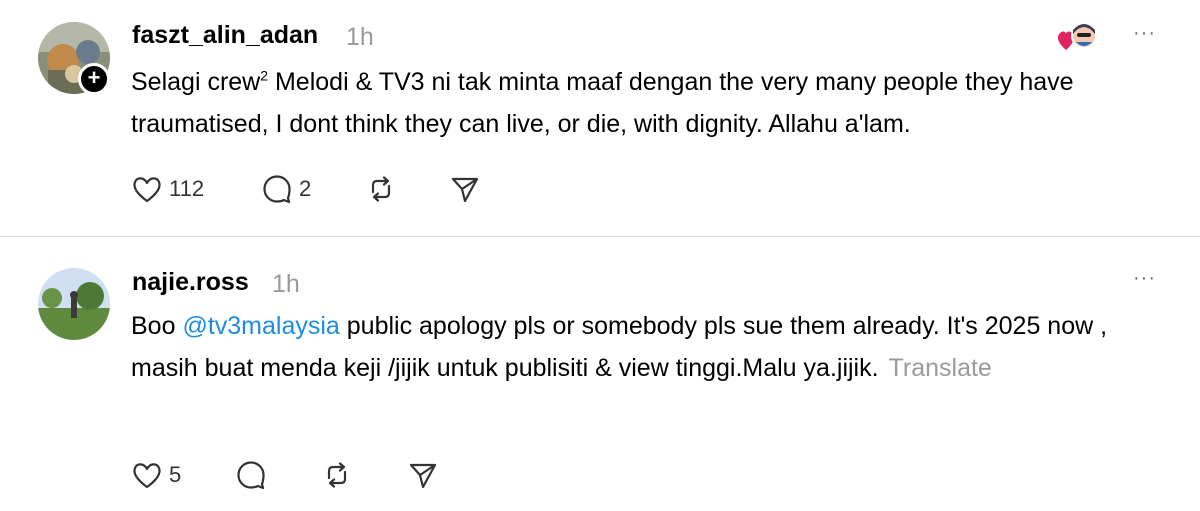  What do you see at coordinates (94, 79) in the screenshot?
I see `follow-button: +` at bounding box center [94, 79].